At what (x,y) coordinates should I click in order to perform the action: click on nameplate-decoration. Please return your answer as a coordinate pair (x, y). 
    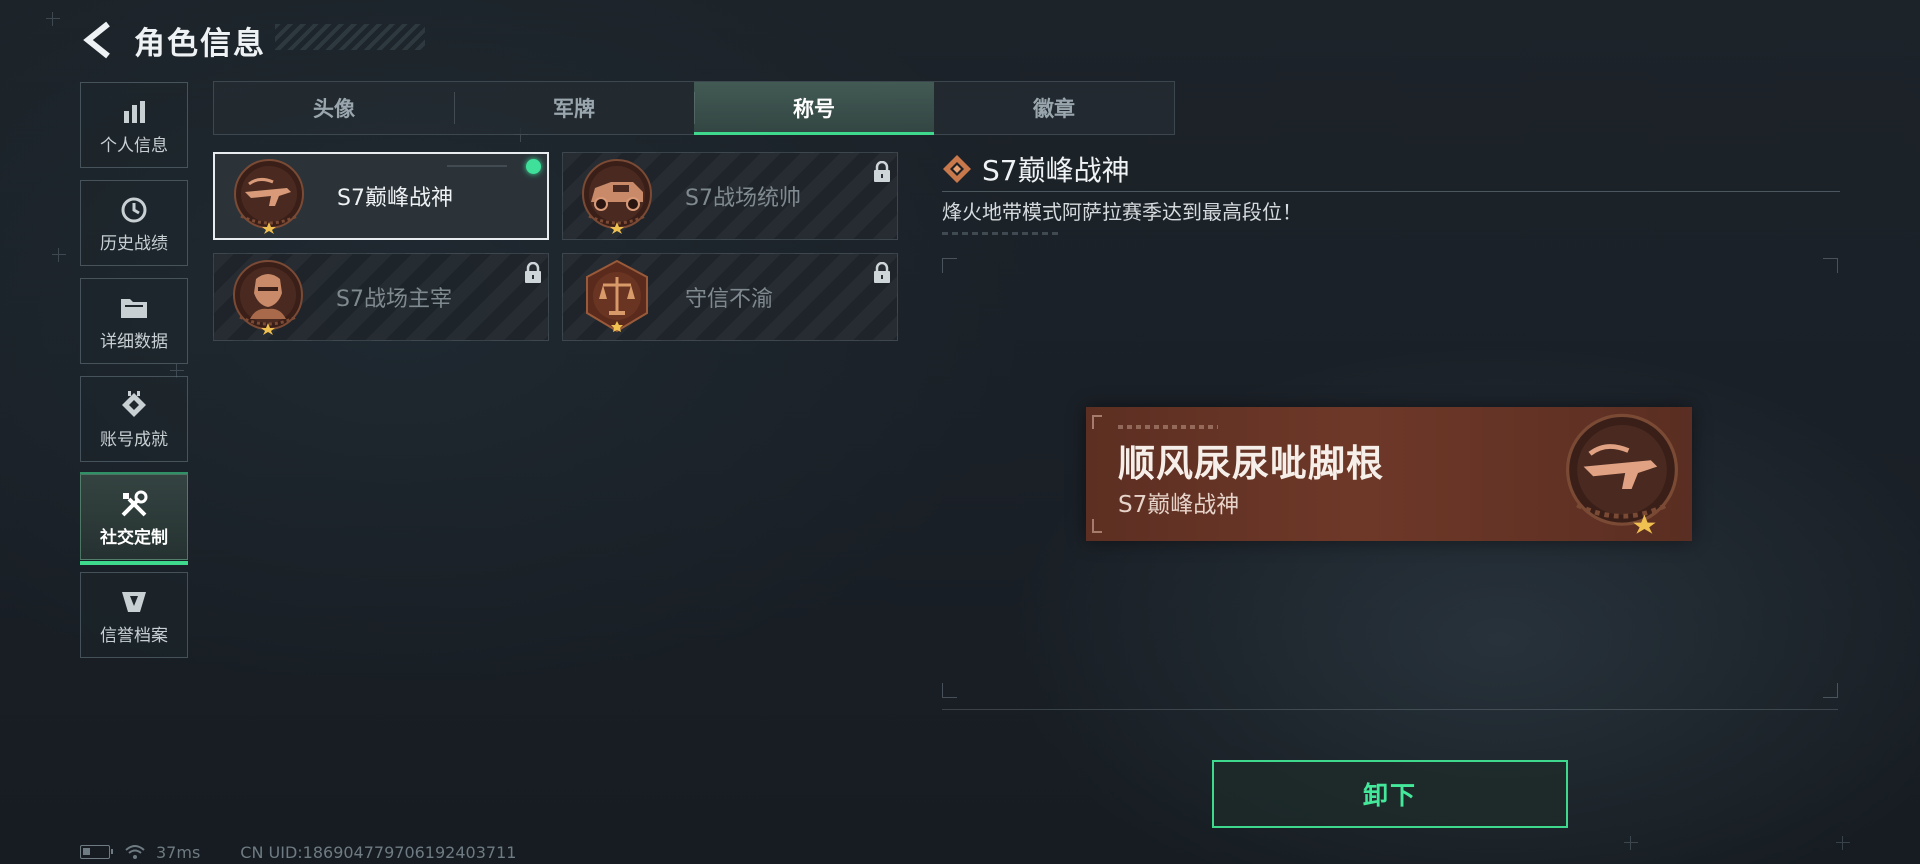
    Looking at the image, I should click on (1168, 427).